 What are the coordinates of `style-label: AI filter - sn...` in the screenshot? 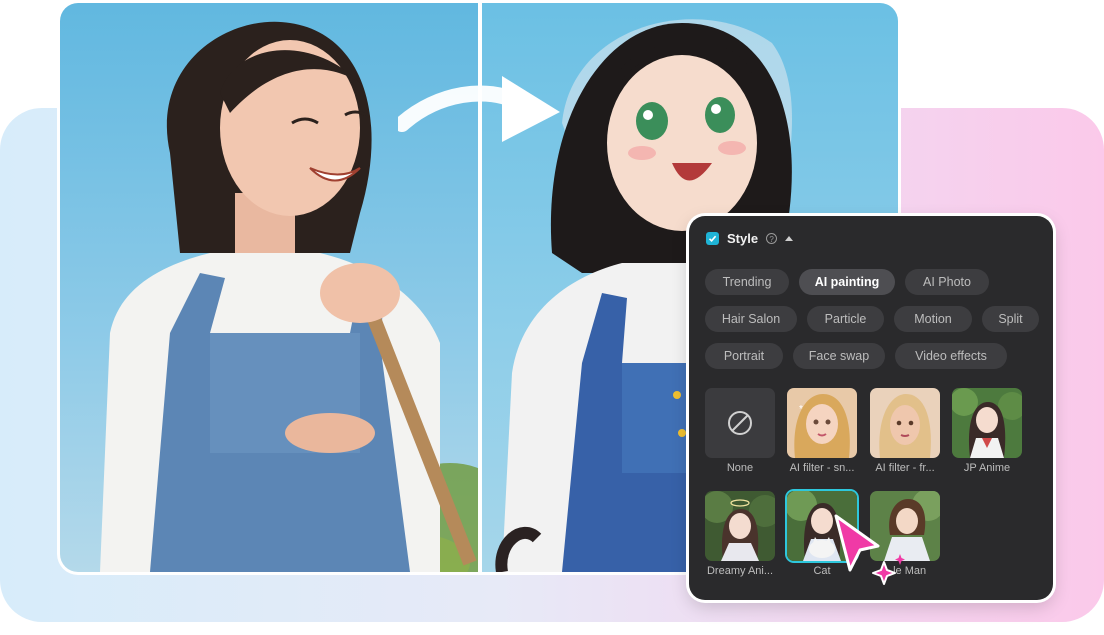 It's located at (822, 468).